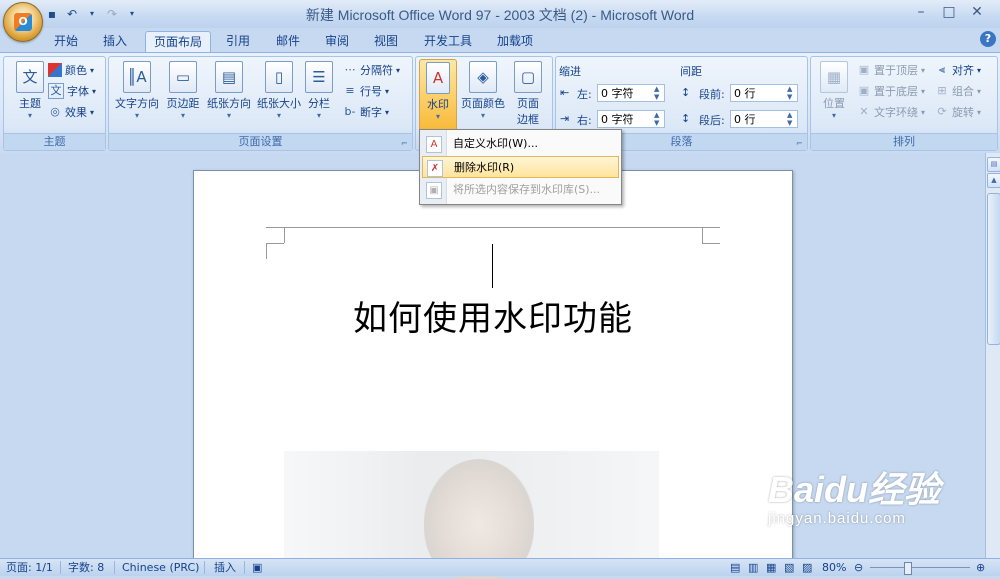 This screenshot has width=1000, height=579. Describe the element at coordinates (448, 41) in the screenshot. I see `tab-developer: 开发工具` at that location.